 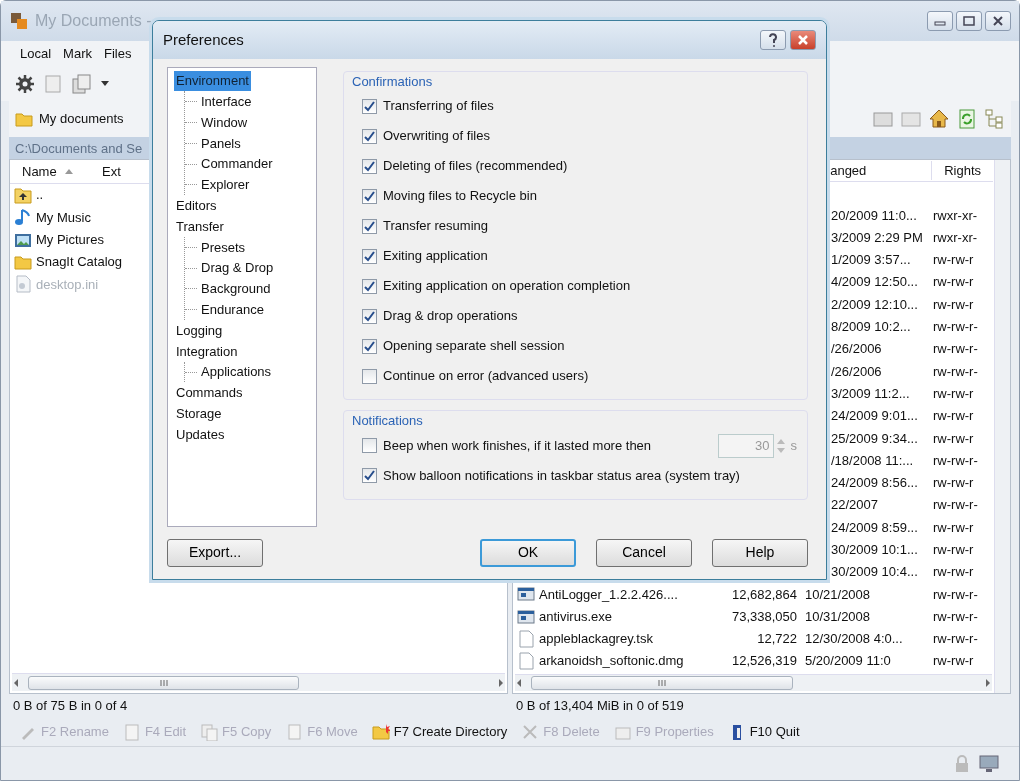 I want to click on dialog-title: Preferences, so click(x=203, y=39).